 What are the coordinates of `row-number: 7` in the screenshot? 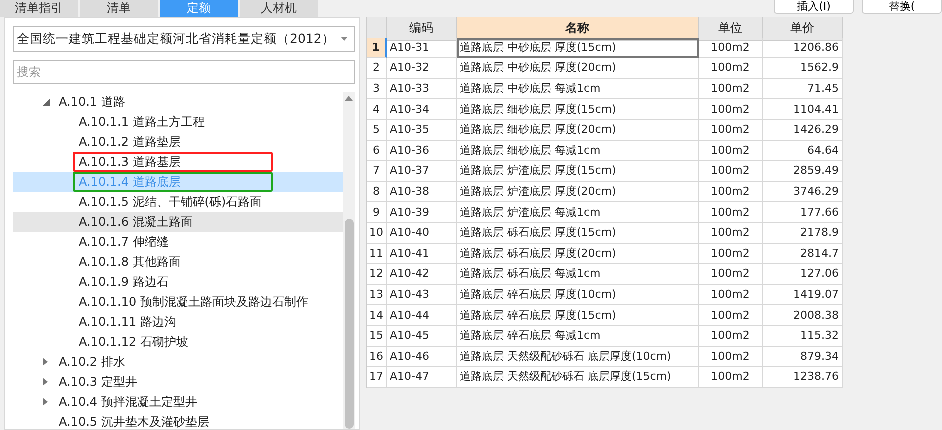 It's located at (377, 171).